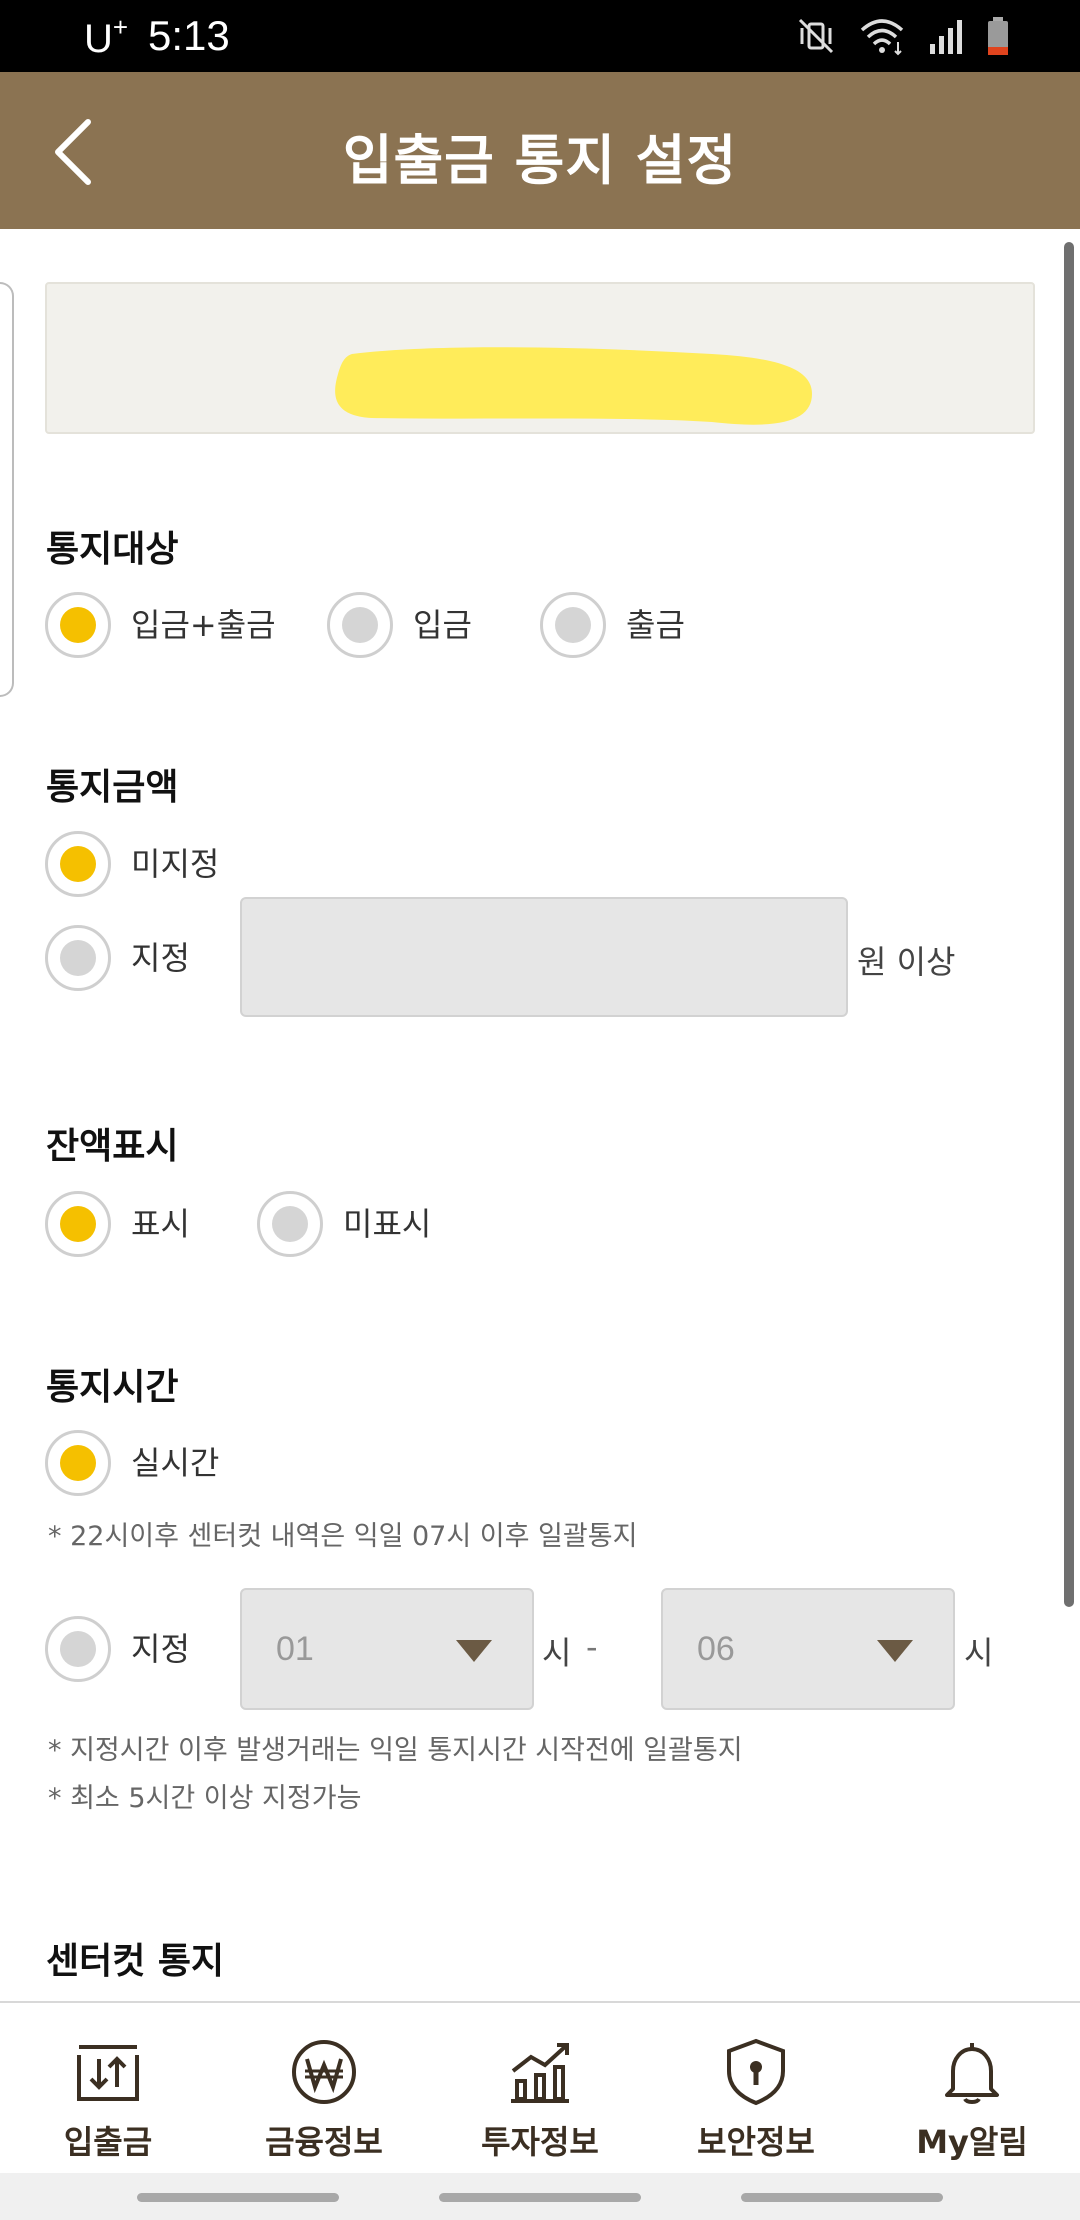 This screenshot has height=2220, width=1080. I want to click on start-hour-value: 01, so click(295, 1649).